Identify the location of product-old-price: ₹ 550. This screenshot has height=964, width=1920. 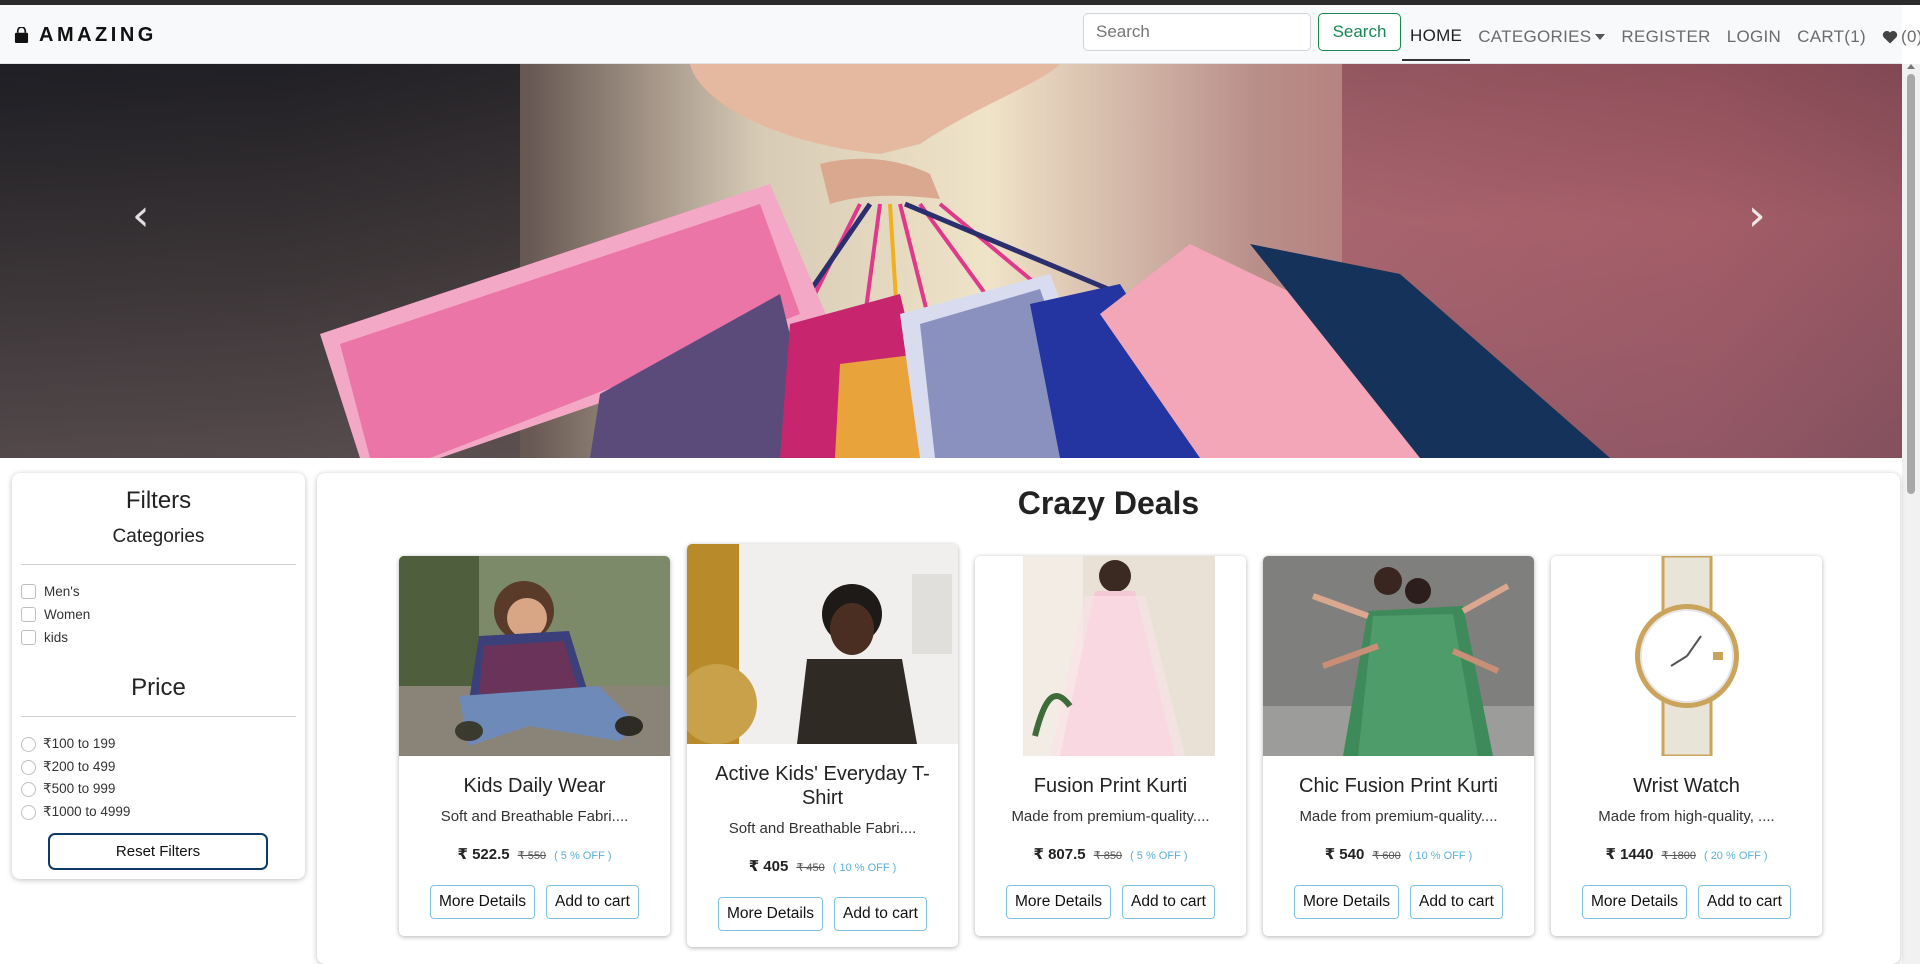
(532, 856).